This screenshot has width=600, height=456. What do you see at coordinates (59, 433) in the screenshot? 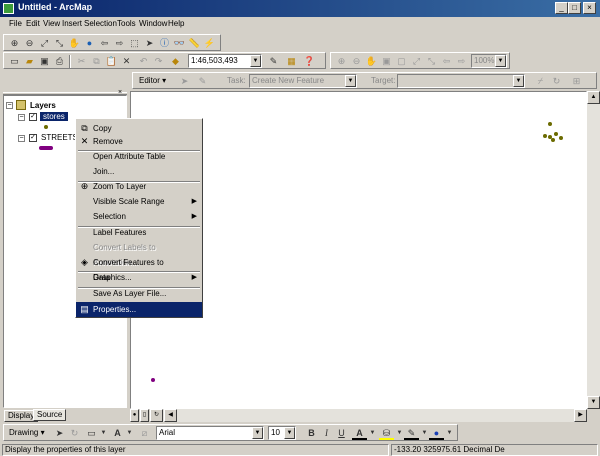
I see `select-elements-icon: ➤` at bounding box center [59, 433].